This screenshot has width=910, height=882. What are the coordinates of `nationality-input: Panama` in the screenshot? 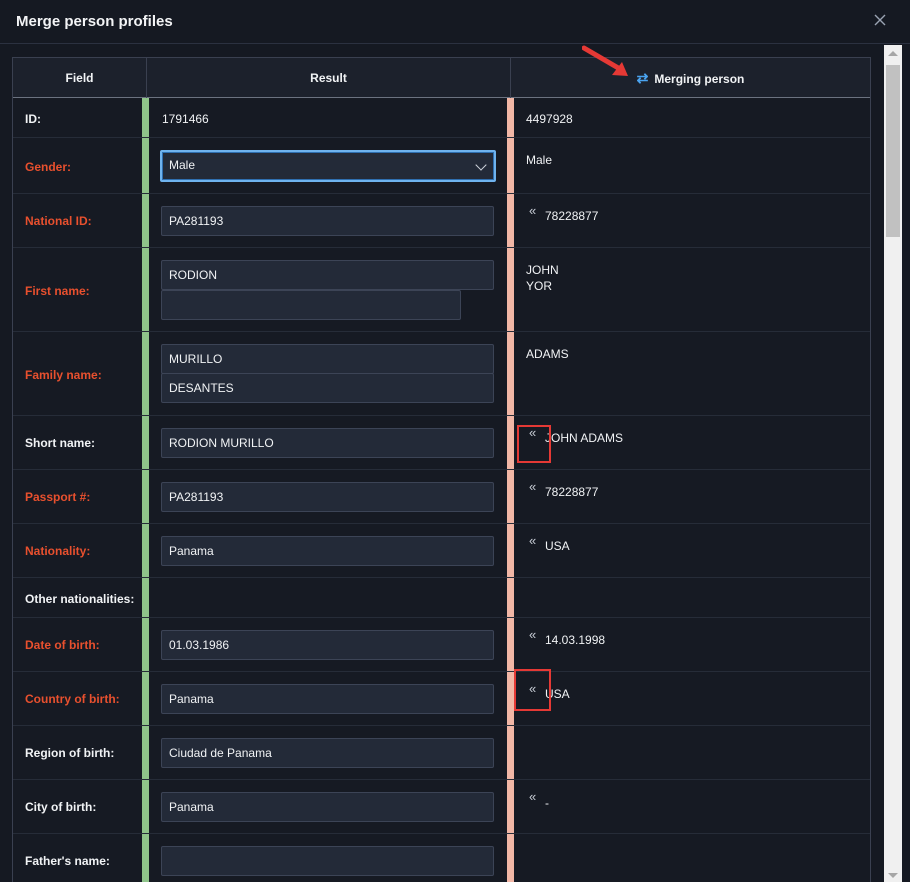 It's located at (327, 551).